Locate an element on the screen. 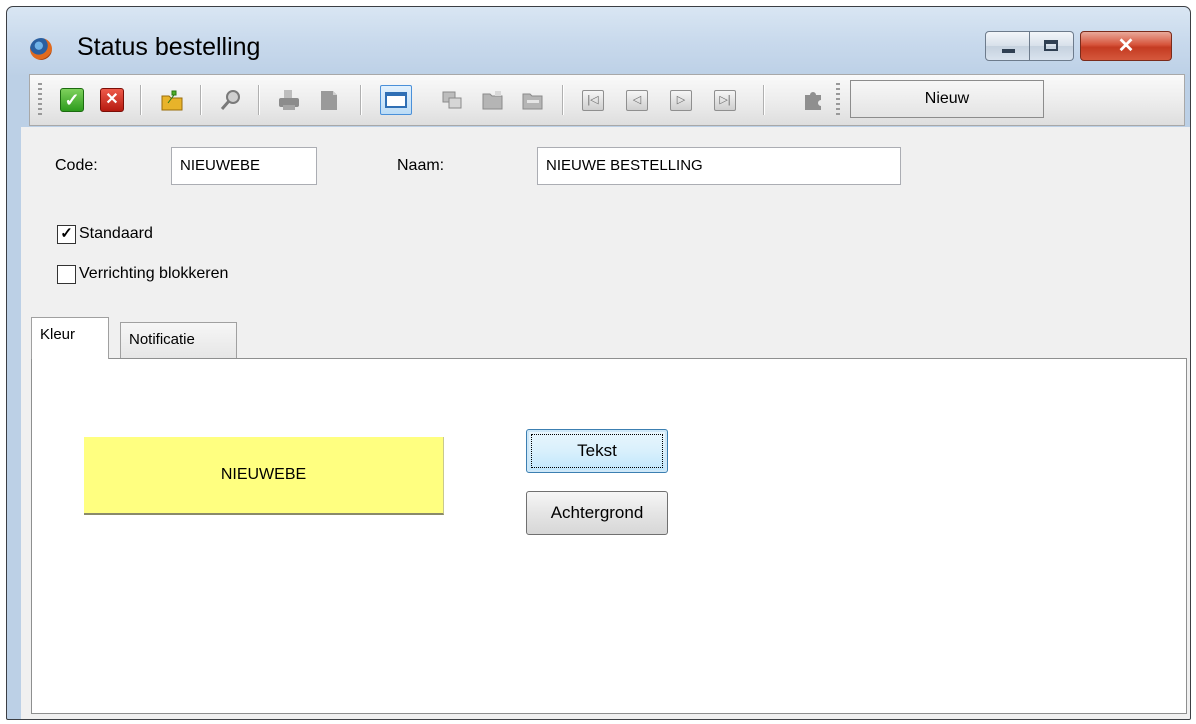 This screenshot has height=724, width=1196. block-action-label: Verrichting blokkeren is located at coordinates (153, 274).